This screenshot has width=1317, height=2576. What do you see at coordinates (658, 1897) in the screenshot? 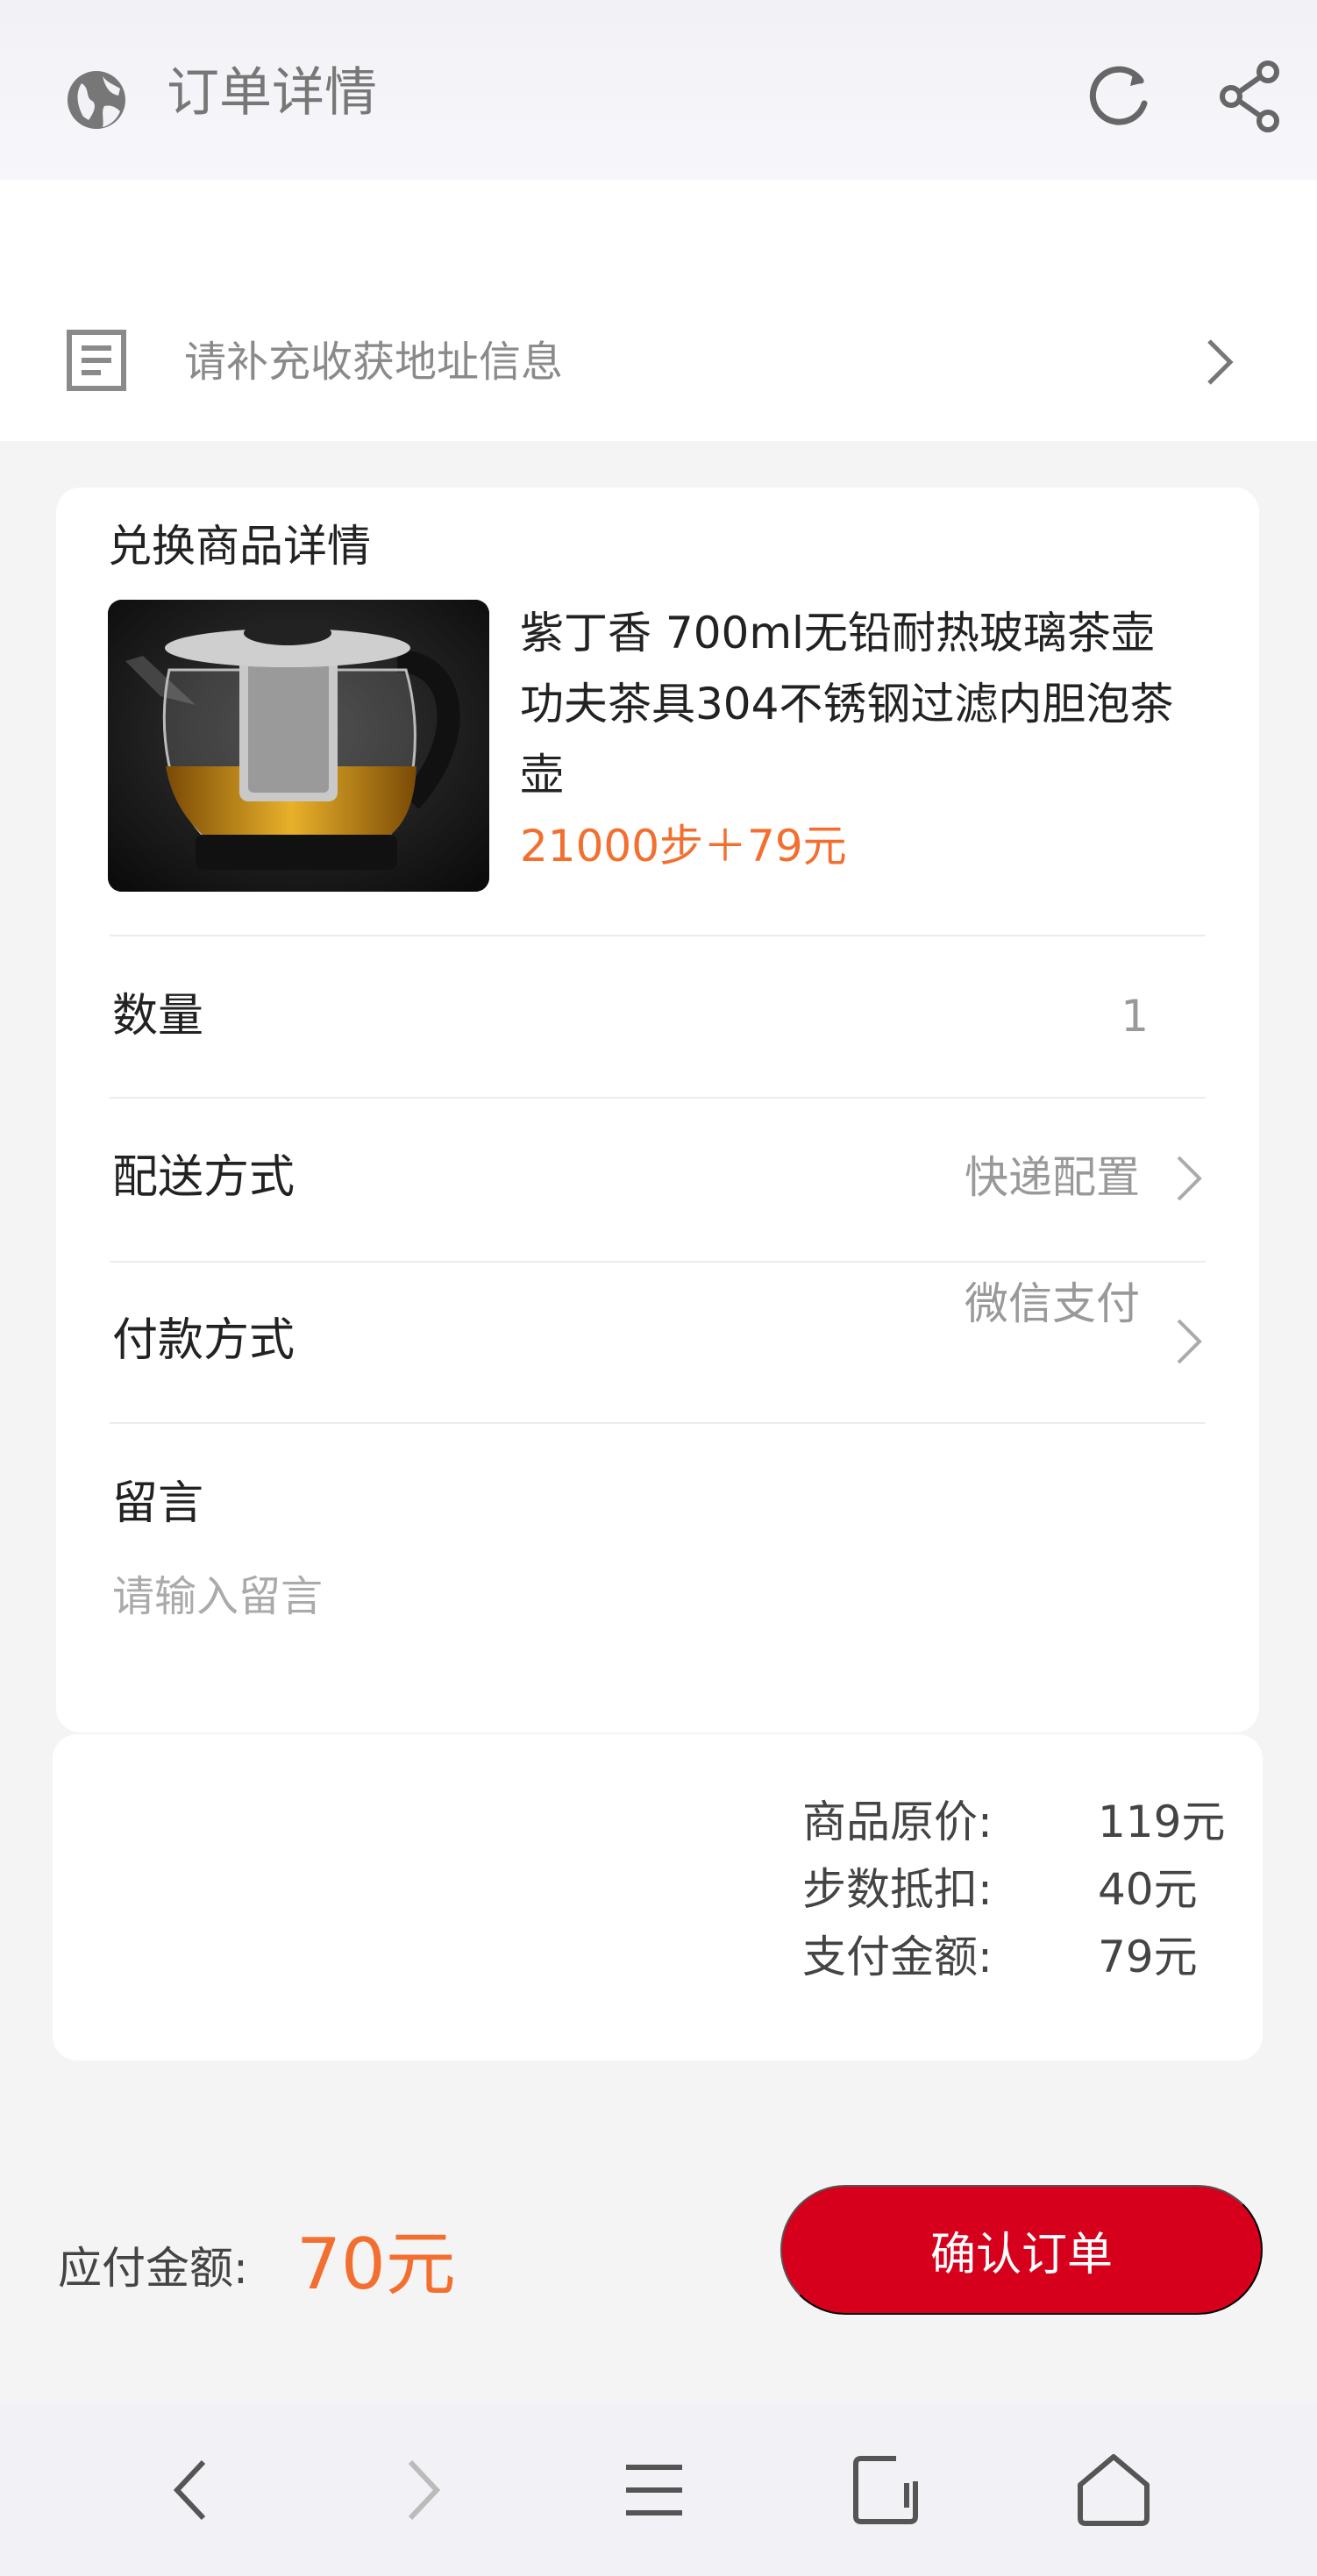
I see `price-summary-card` at bounding box center [658, 1897].